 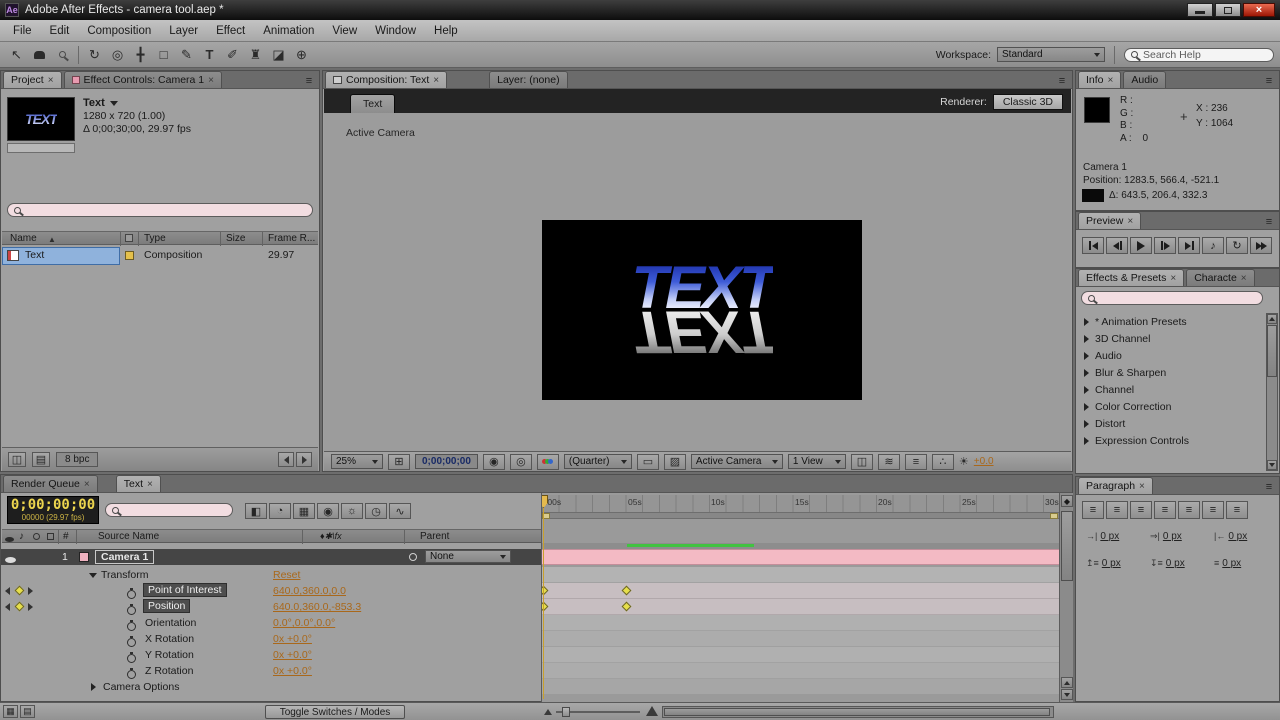 I want to click on property-group-transform: Transform Reset, so click(x=271, y=575).